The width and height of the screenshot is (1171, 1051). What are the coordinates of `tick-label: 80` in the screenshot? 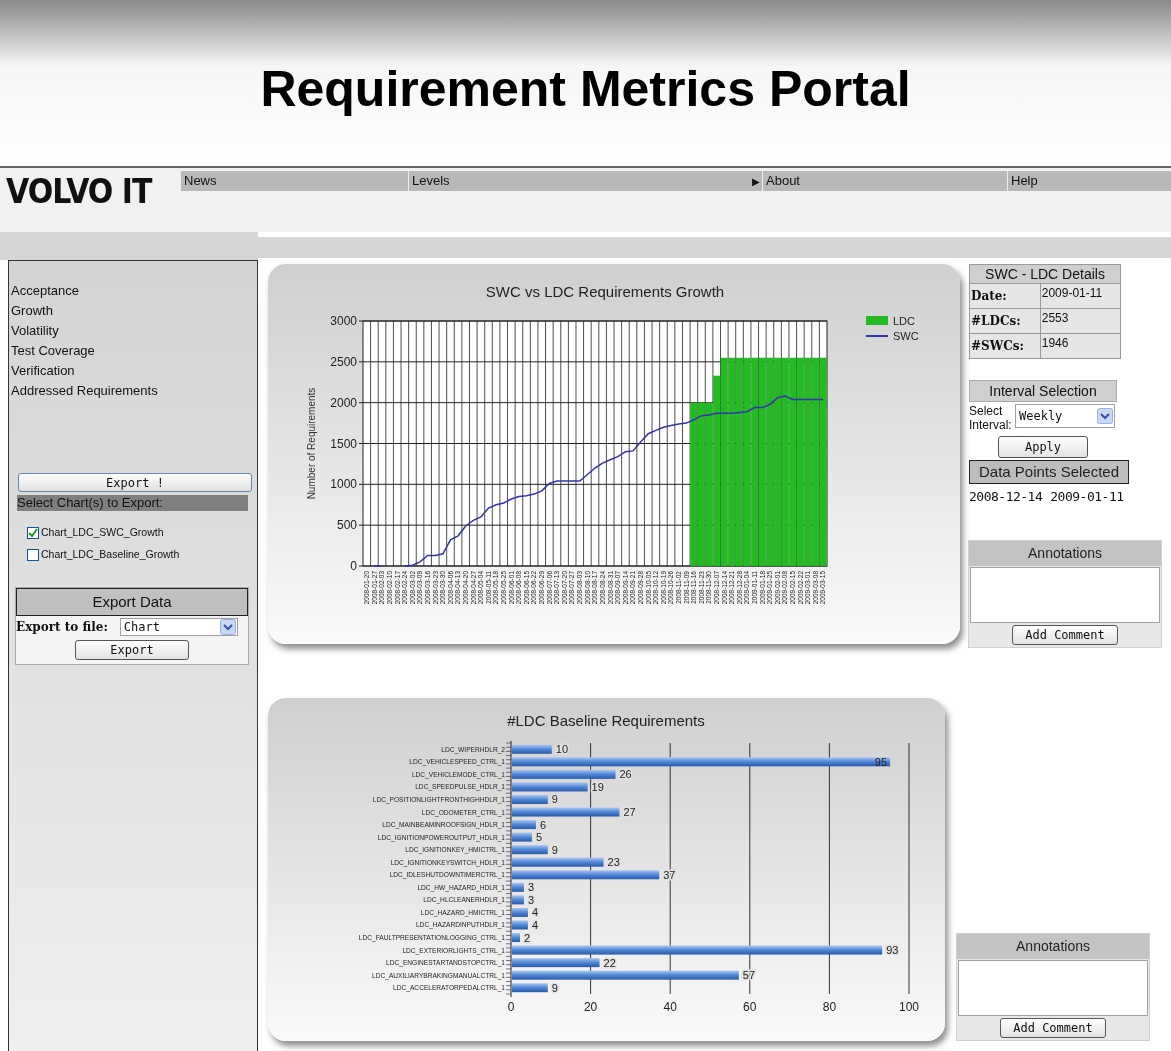 It's located at (829, 1006).